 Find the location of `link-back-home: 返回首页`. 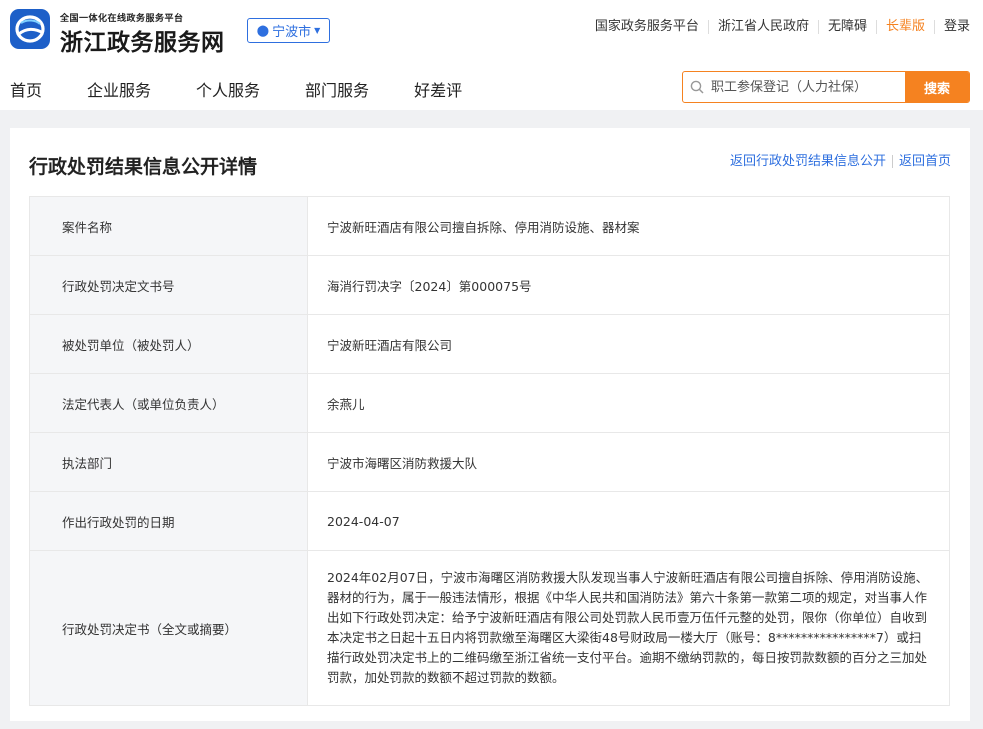

link-back-home: 返回首页 is located at coordinates (922, 161).